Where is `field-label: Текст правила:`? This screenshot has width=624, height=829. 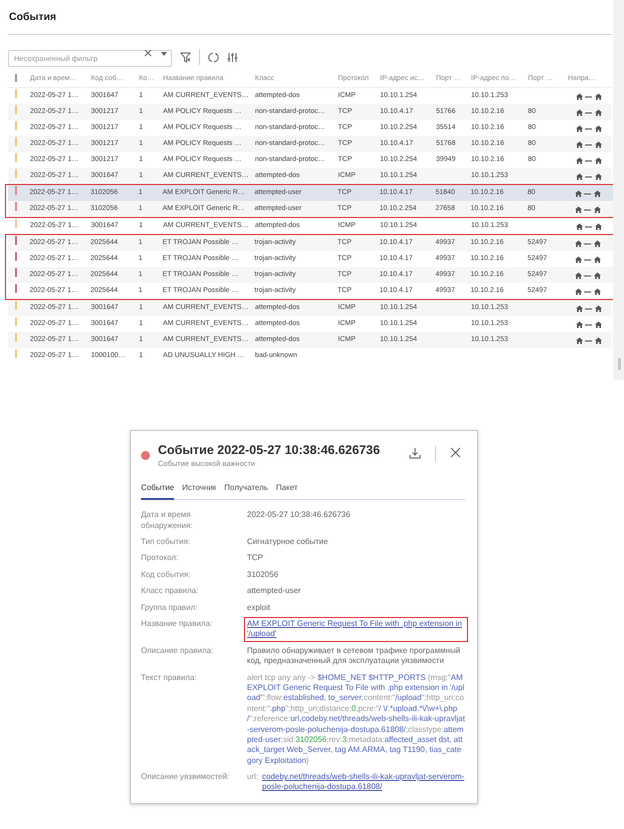 field-label: Текст правила: is located at coordinates (169, 678).